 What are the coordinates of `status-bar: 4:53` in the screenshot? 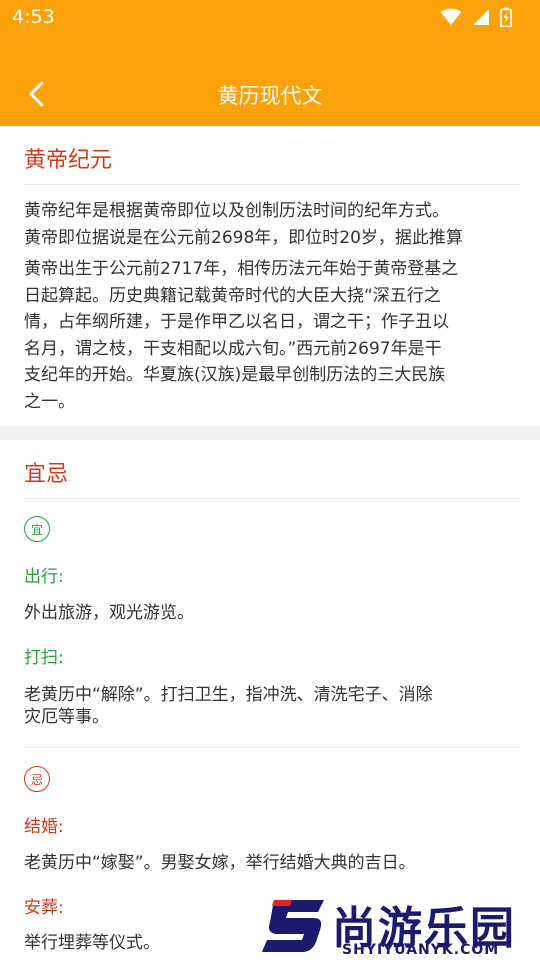 It's located at (270, 18).